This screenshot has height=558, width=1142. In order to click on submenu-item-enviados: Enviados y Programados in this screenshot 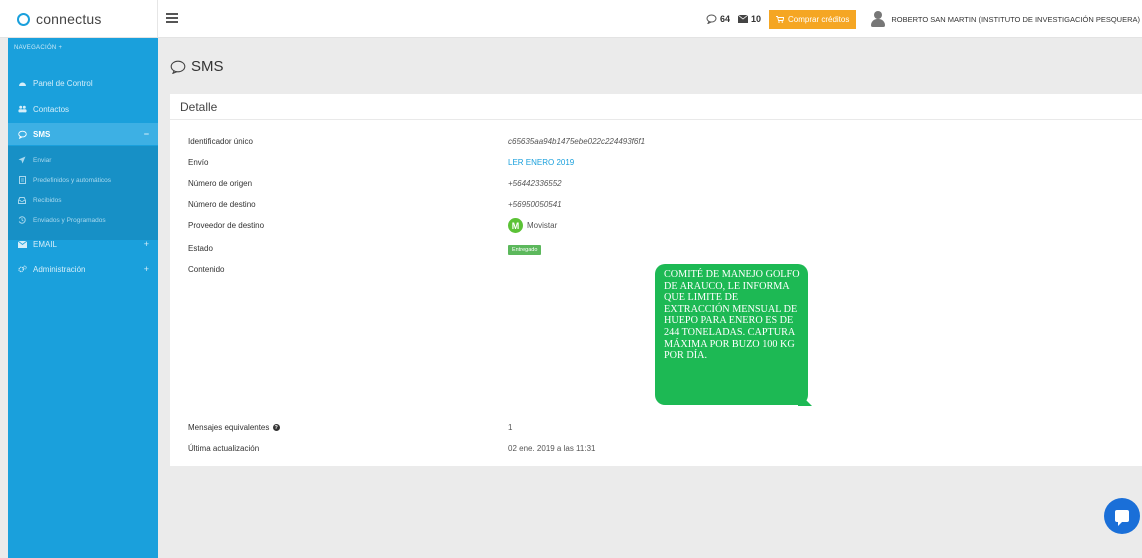, I will do `click(83, 220)`.